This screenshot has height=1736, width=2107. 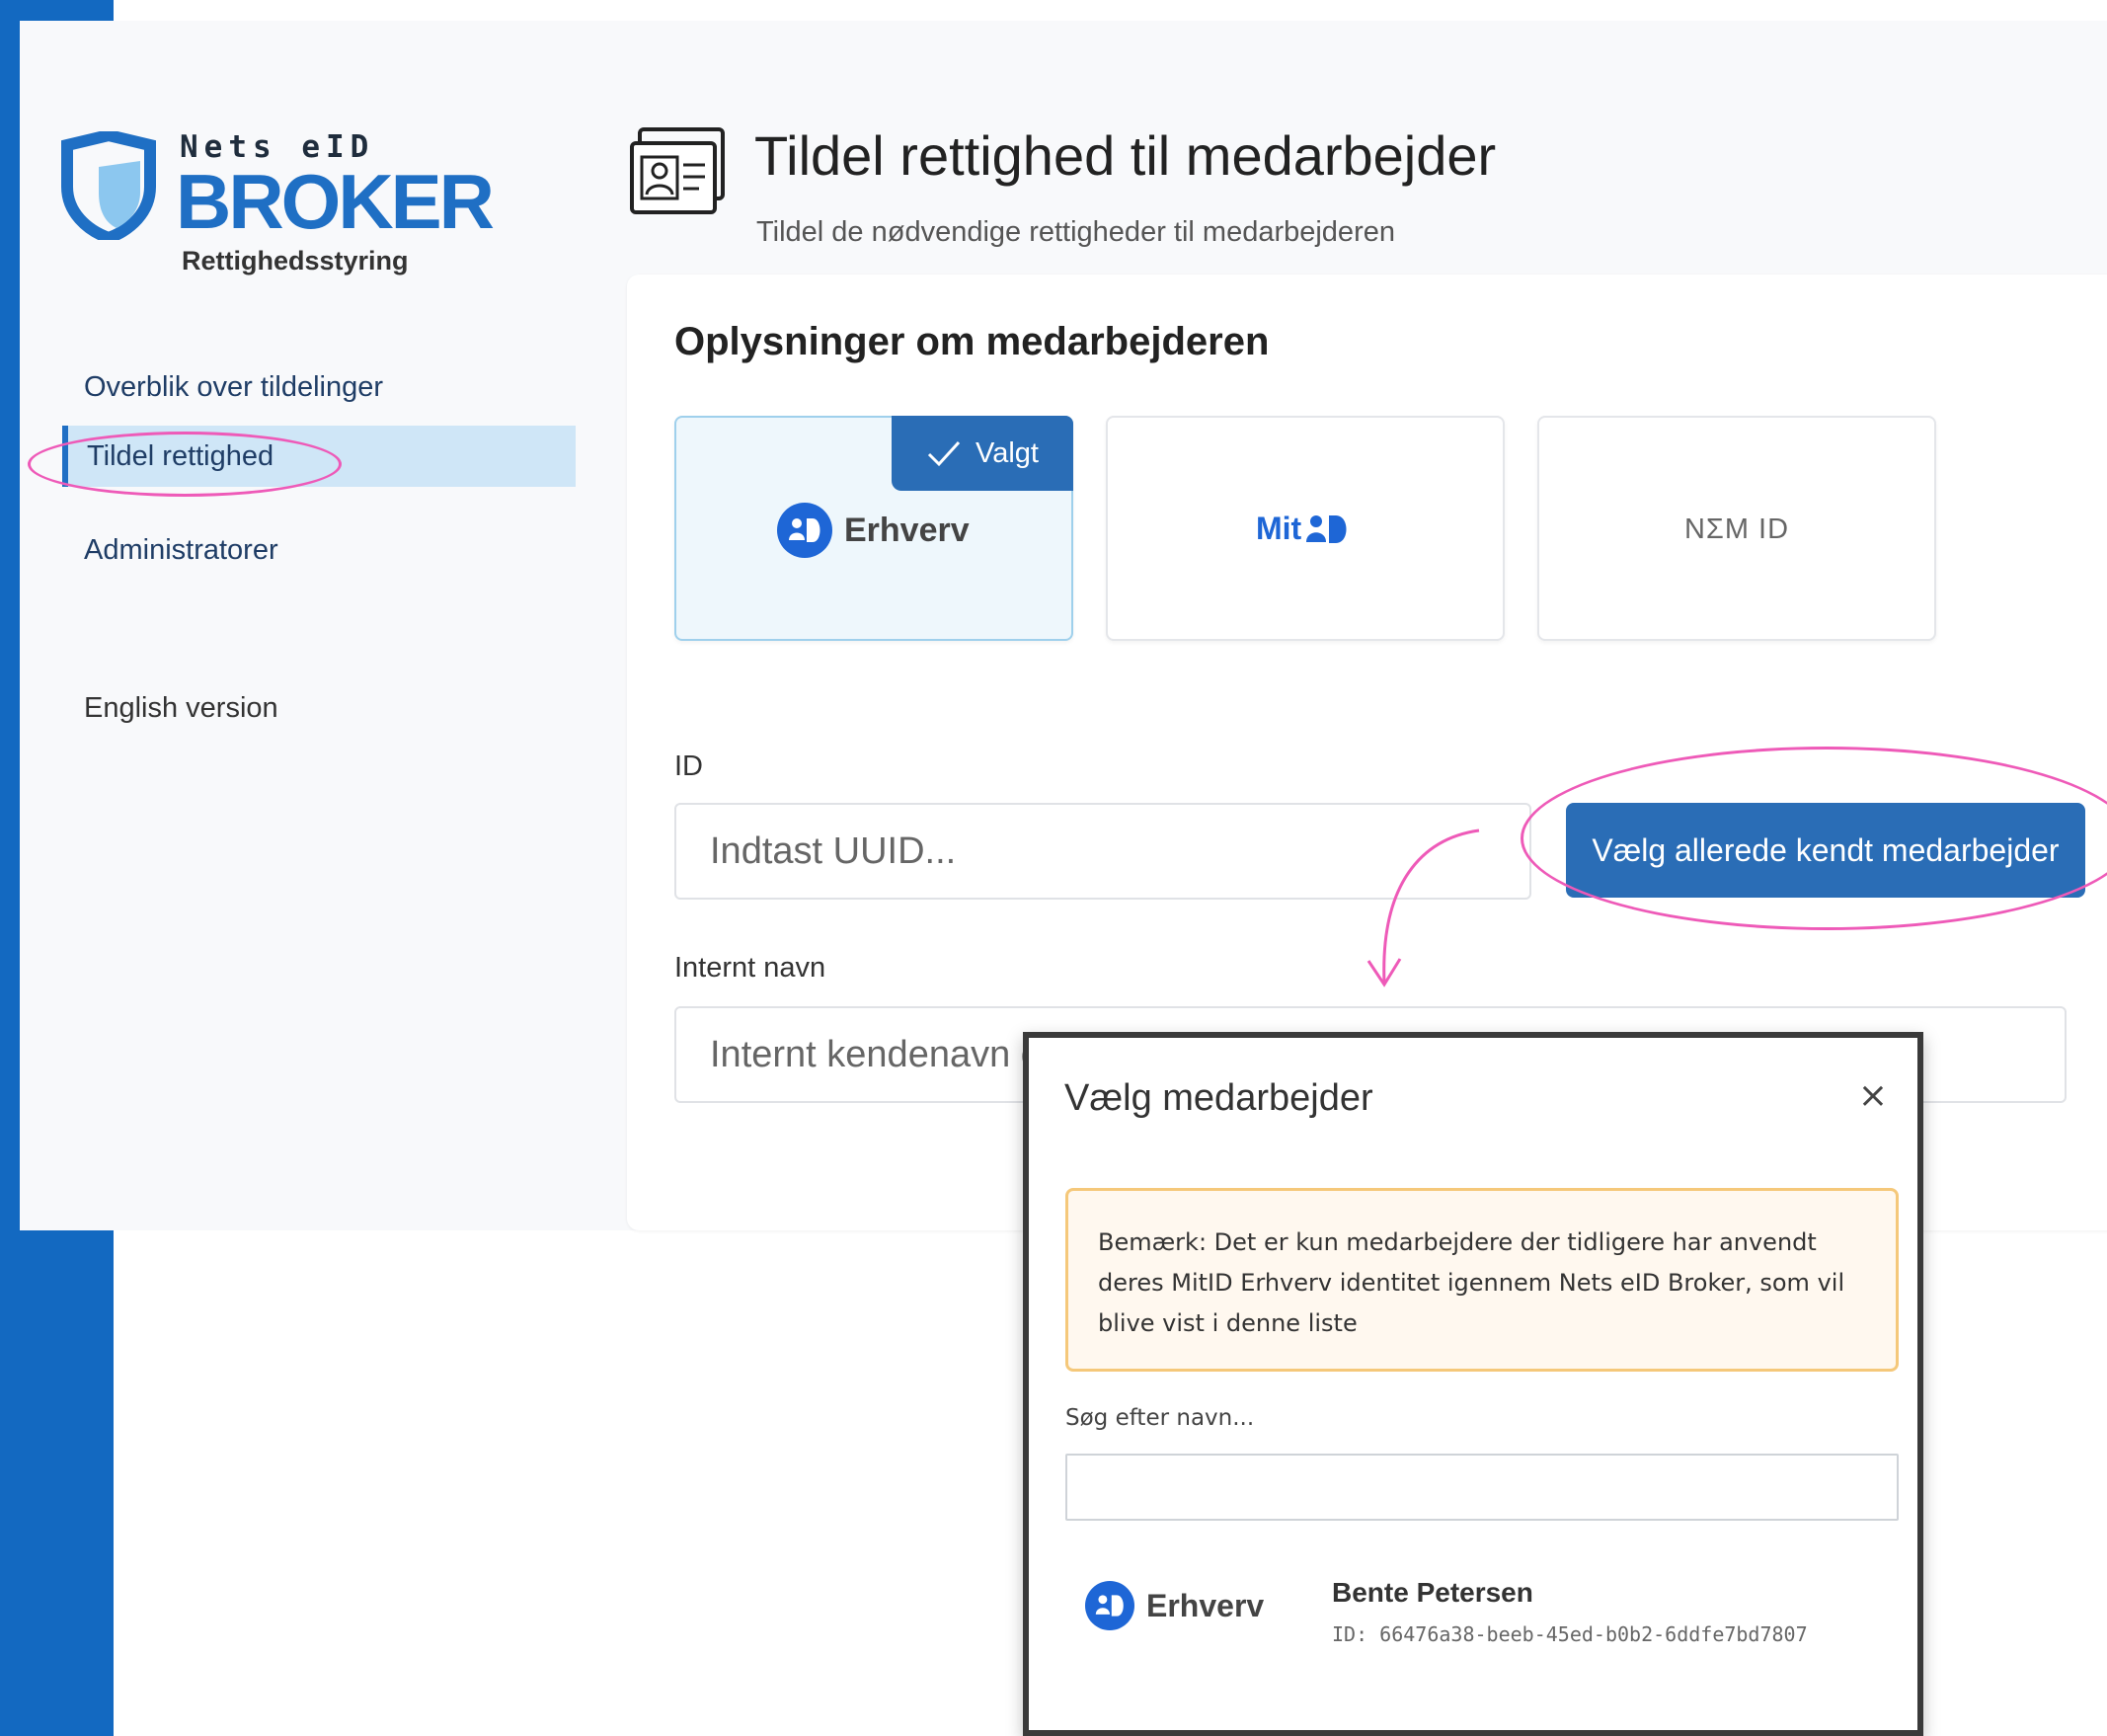 I want to click on logo-broker-text: BROKER, so click(x=335, y=201).